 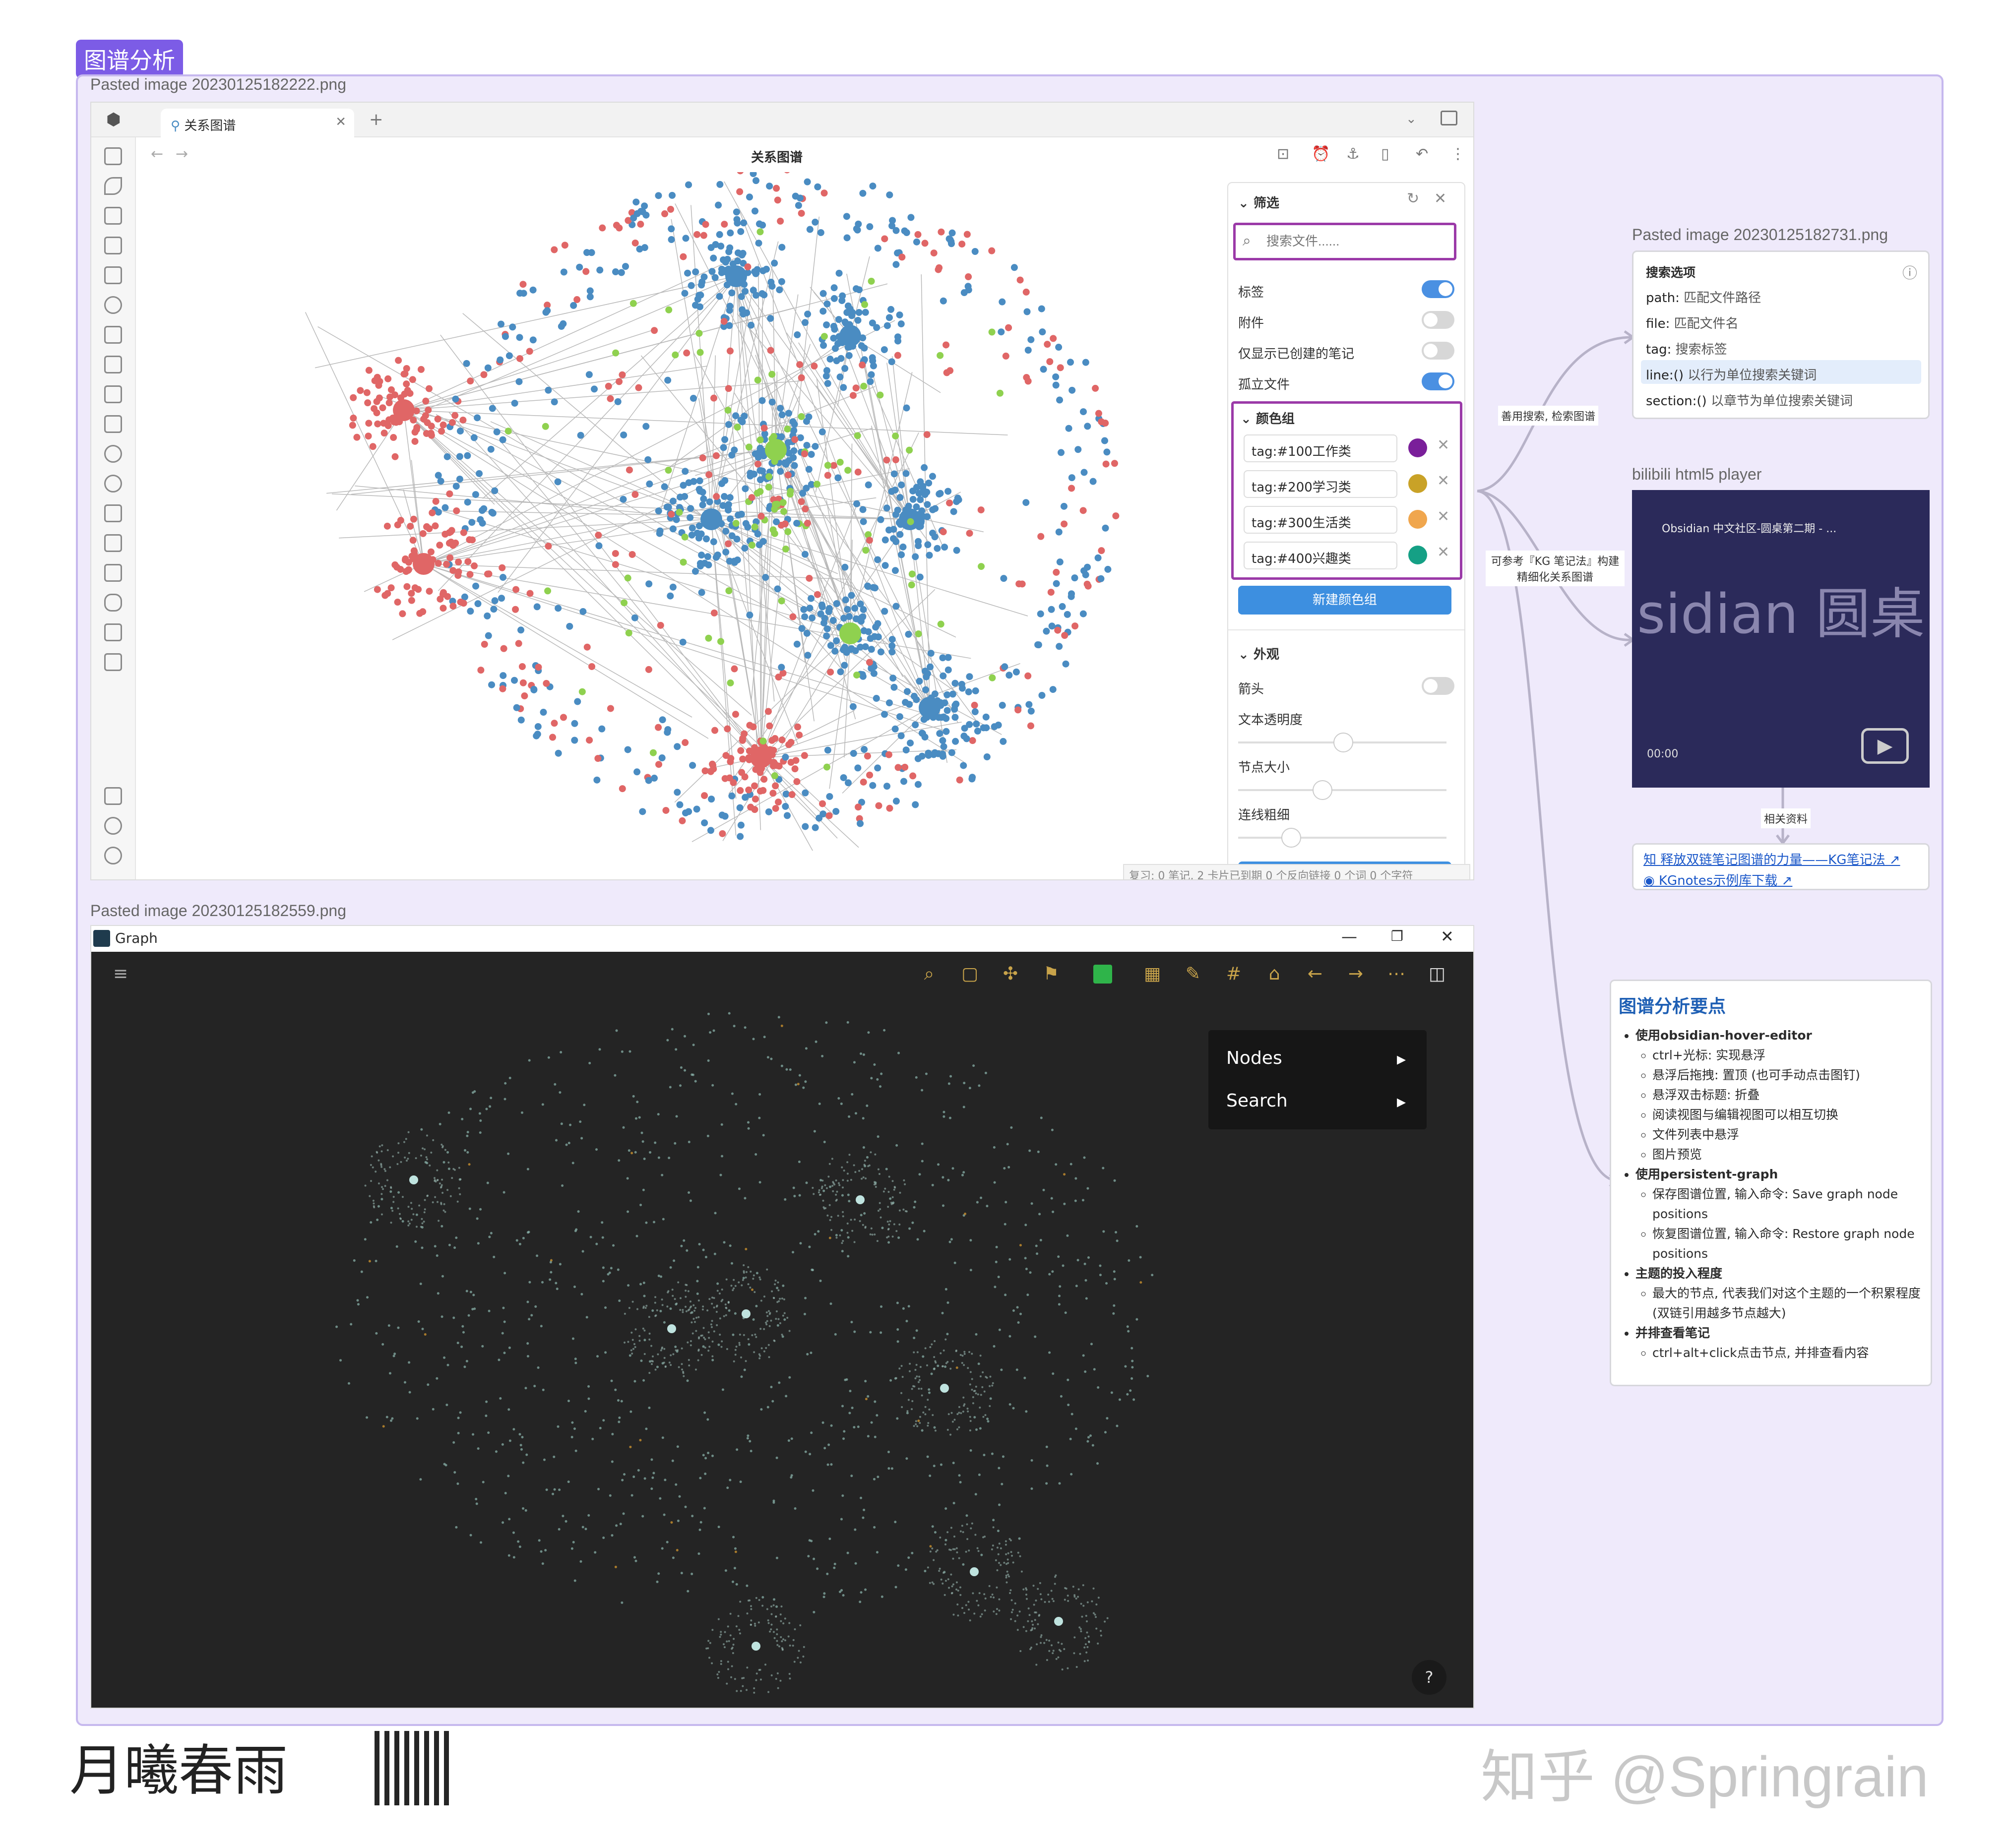 I want to click on more-options-icon: ⋮, so click(x=1457, y=154).